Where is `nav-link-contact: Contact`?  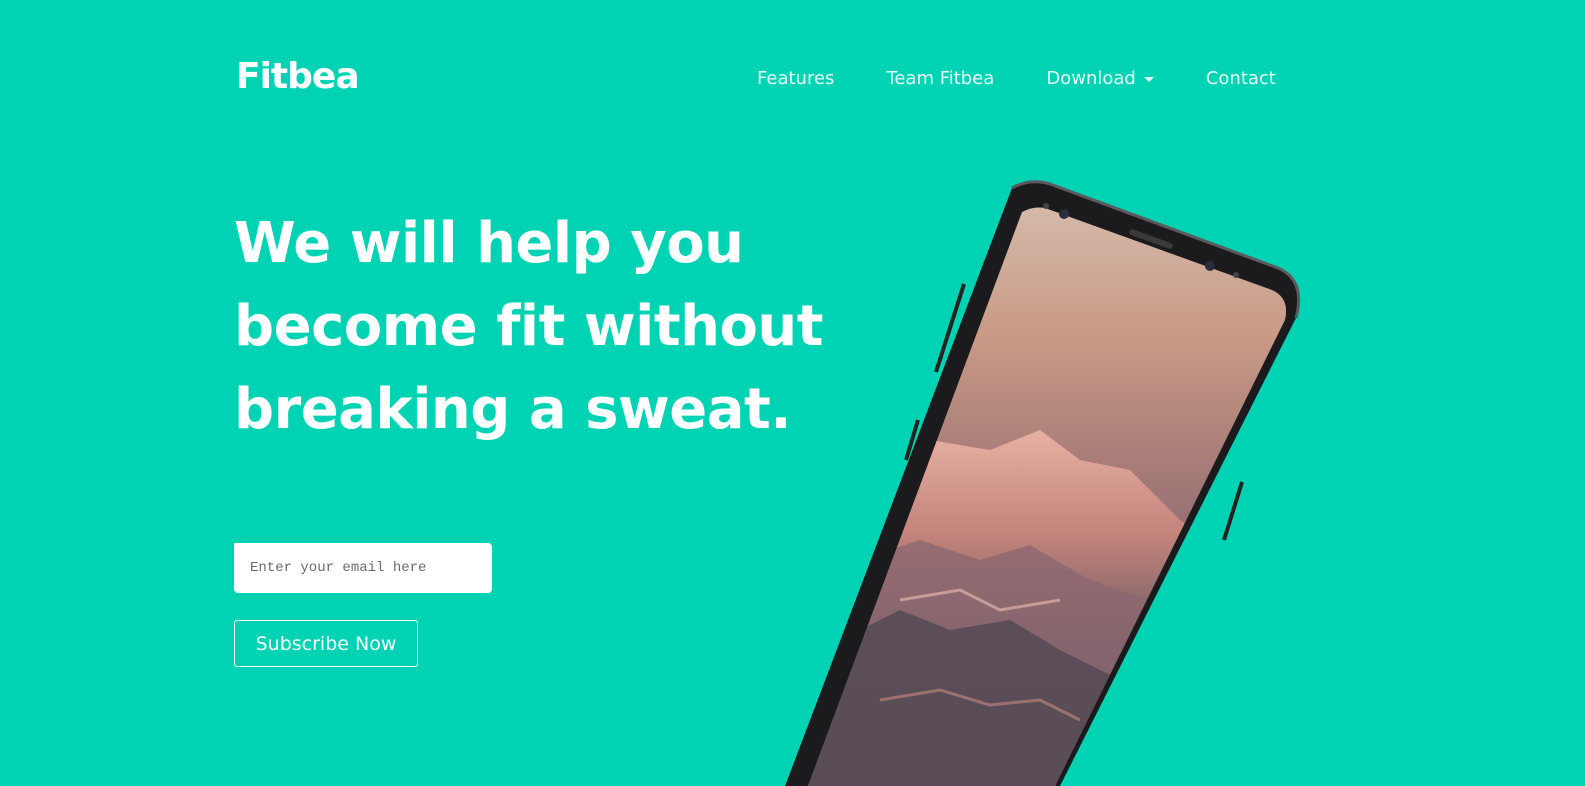
nav-link-contact: Contact is located at coordinates (1241, 78).